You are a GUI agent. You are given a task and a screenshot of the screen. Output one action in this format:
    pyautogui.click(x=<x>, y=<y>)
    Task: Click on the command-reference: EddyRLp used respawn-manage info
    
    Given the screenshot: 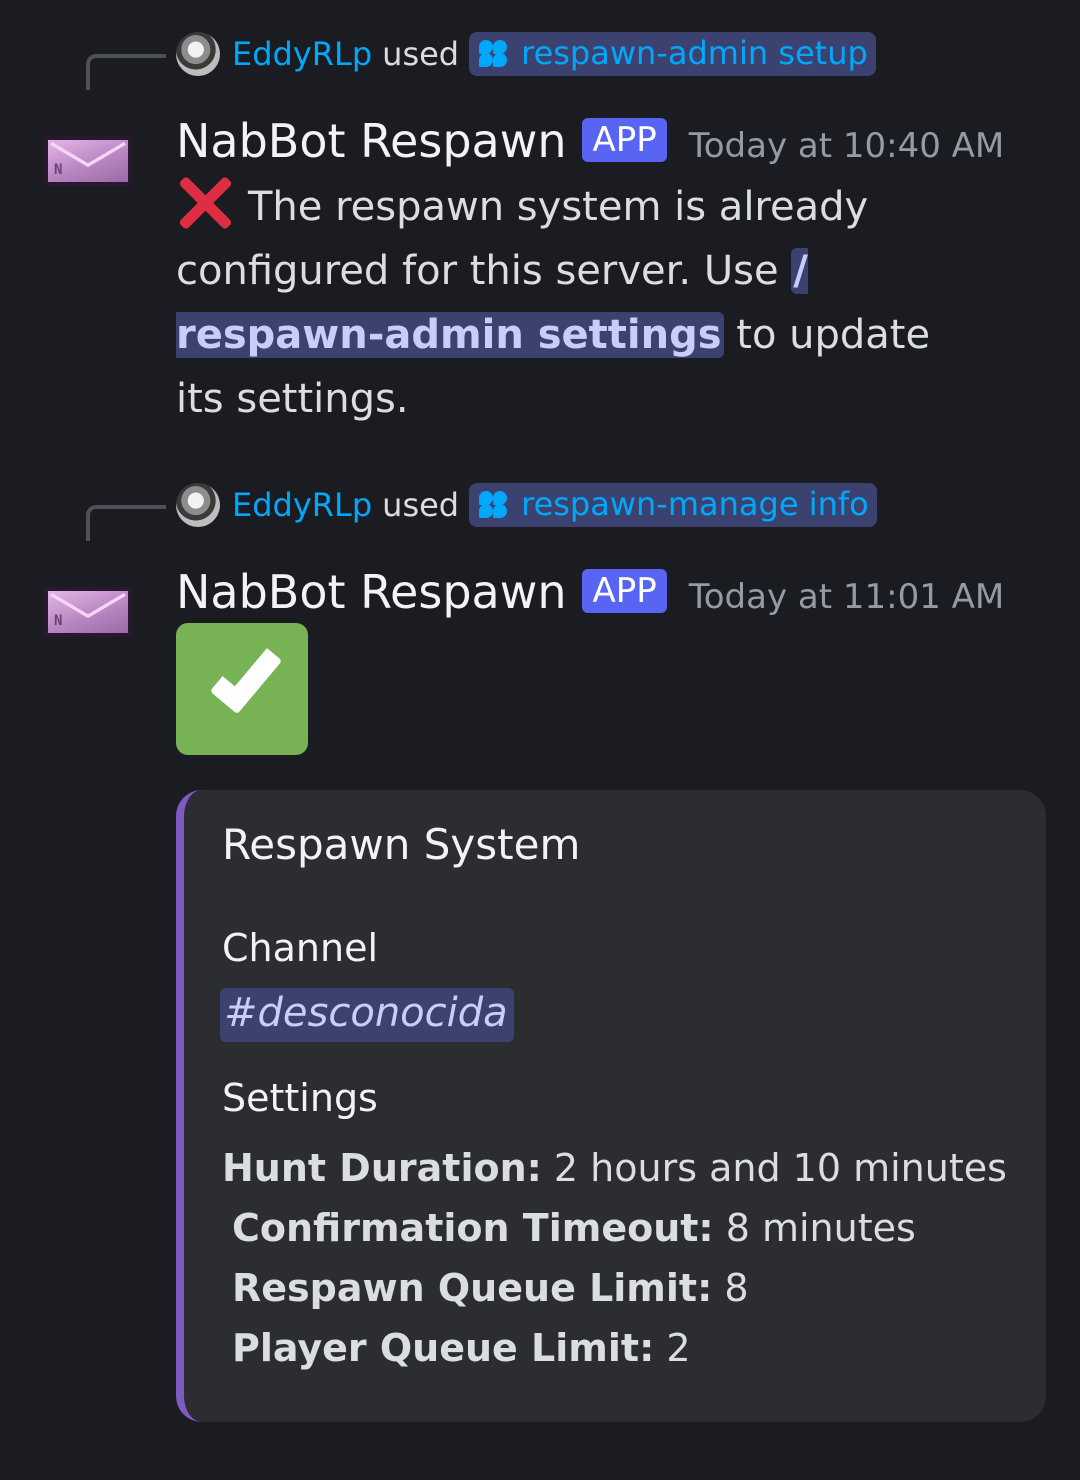 What is the action you would take?
    pyautogui.click(x=526, y=505)
    